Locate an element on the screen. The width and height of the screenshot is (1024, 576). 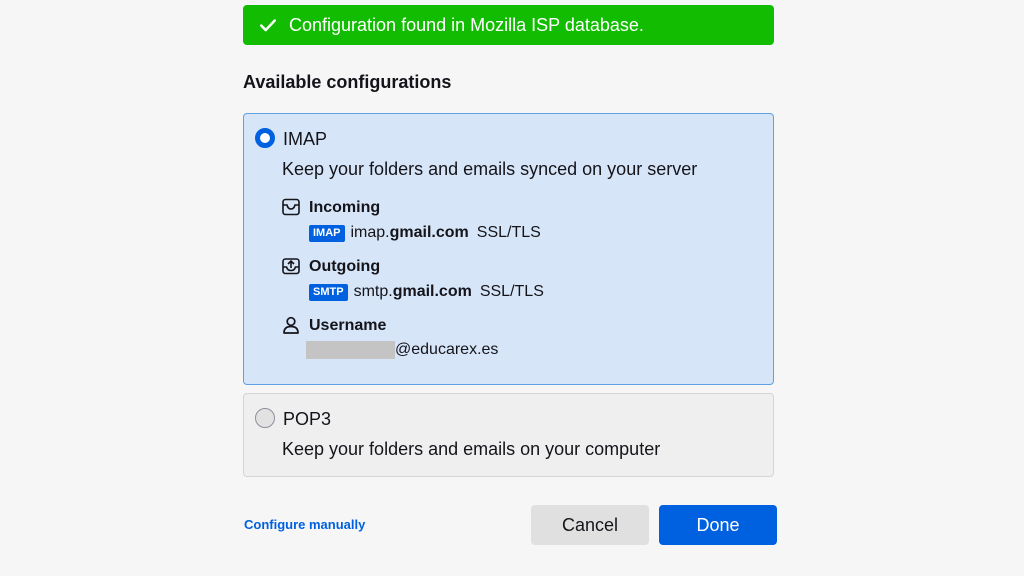
outgoing-server: SMTP smtp.gmail.com SSL/TLS is located at coordinates (426, 292).